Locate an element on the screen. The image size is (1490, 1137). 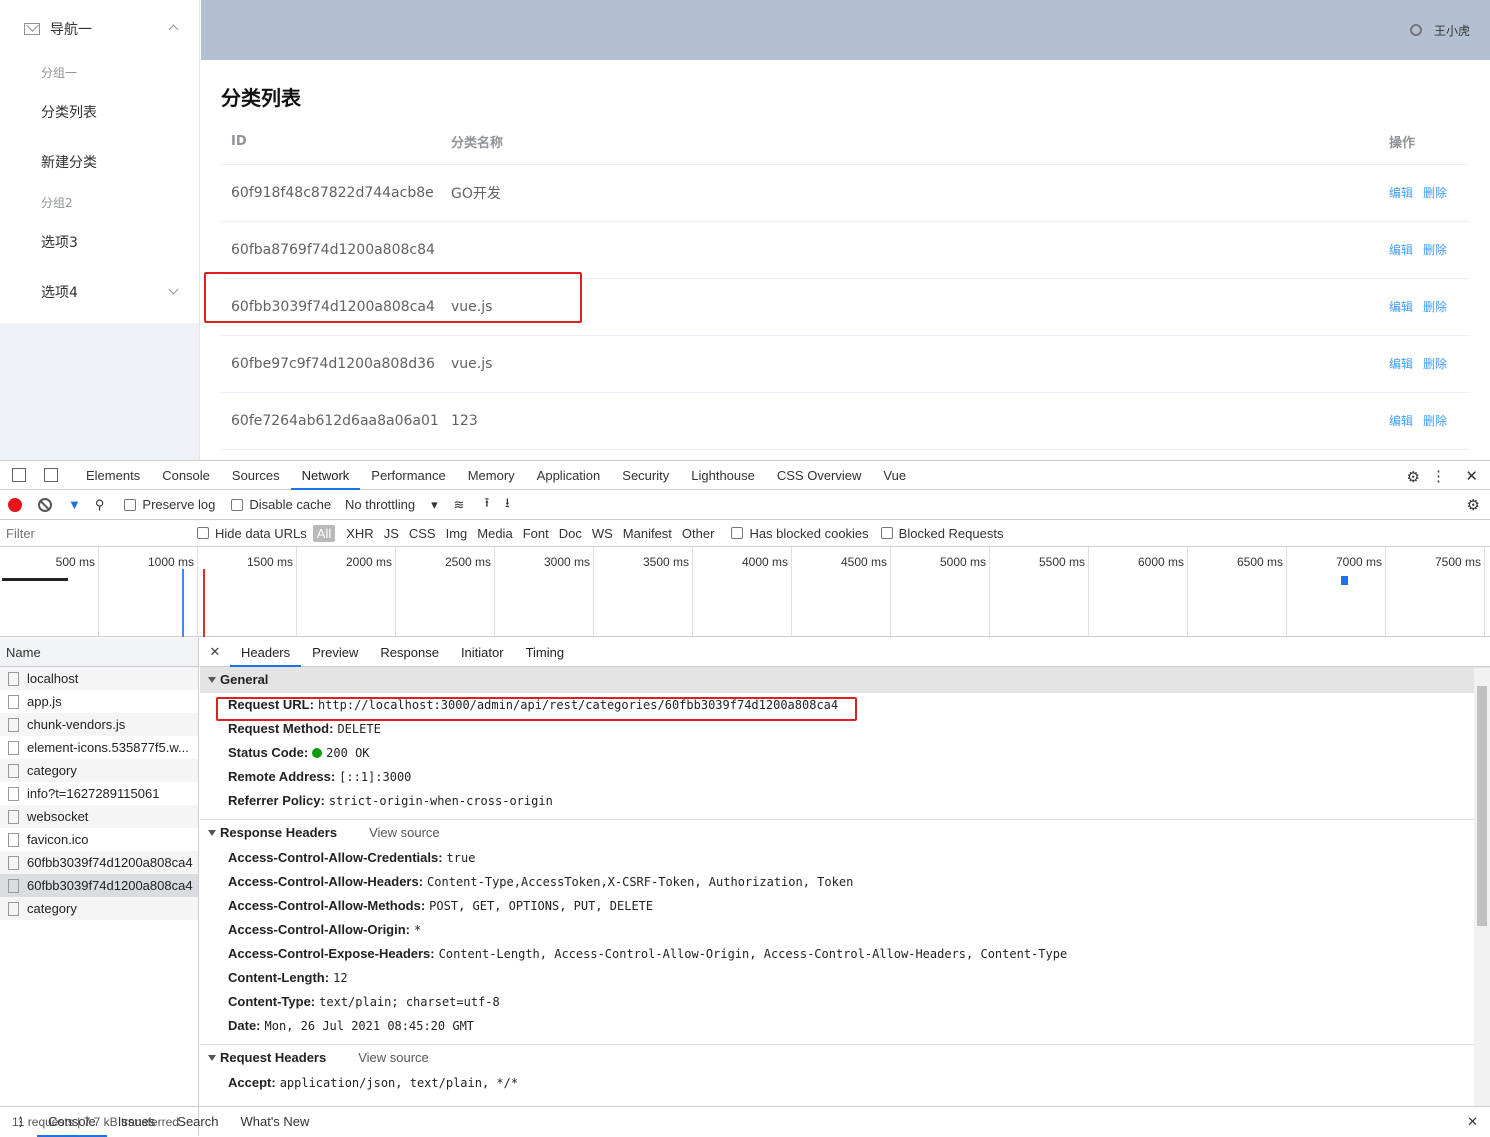
tab-elements: Elements is located at coordinates (113, 475).